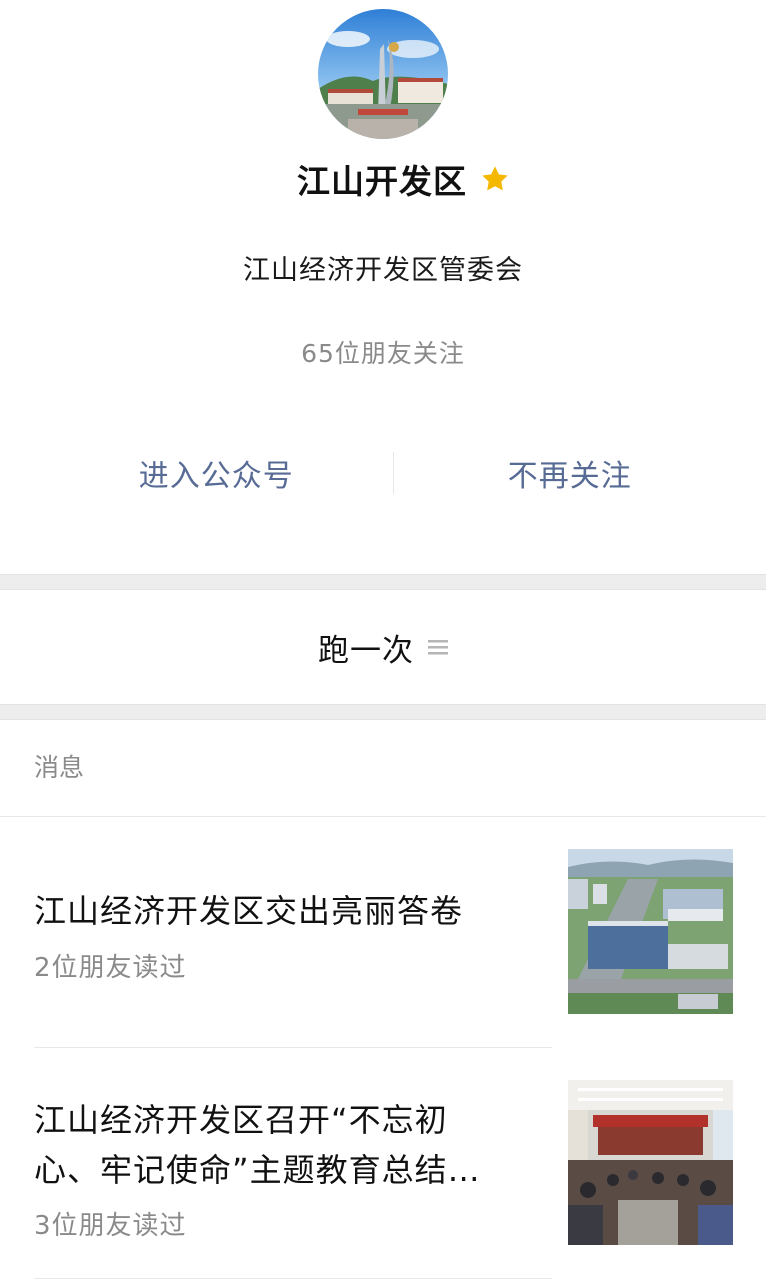 This screenshot has height=1280, width=766. What do you see at coordinates (383, 768) in the screenshot?
I see `messages-title: 消息` at bounding box center [383, 768].